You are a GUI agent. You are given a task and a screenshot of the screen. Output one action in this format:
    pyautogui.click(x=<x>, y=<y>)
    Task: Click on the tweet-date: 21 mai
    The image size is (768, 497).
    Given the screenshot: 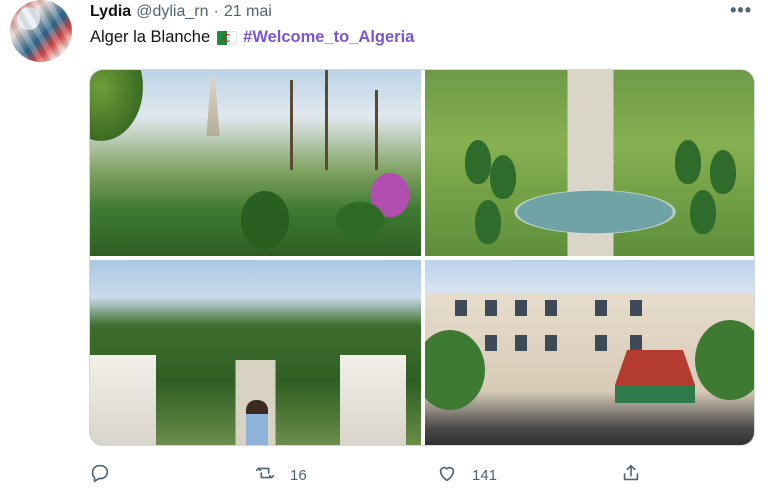 What is the action you would take?
    pyautogui.click(x=248, y=12)
    